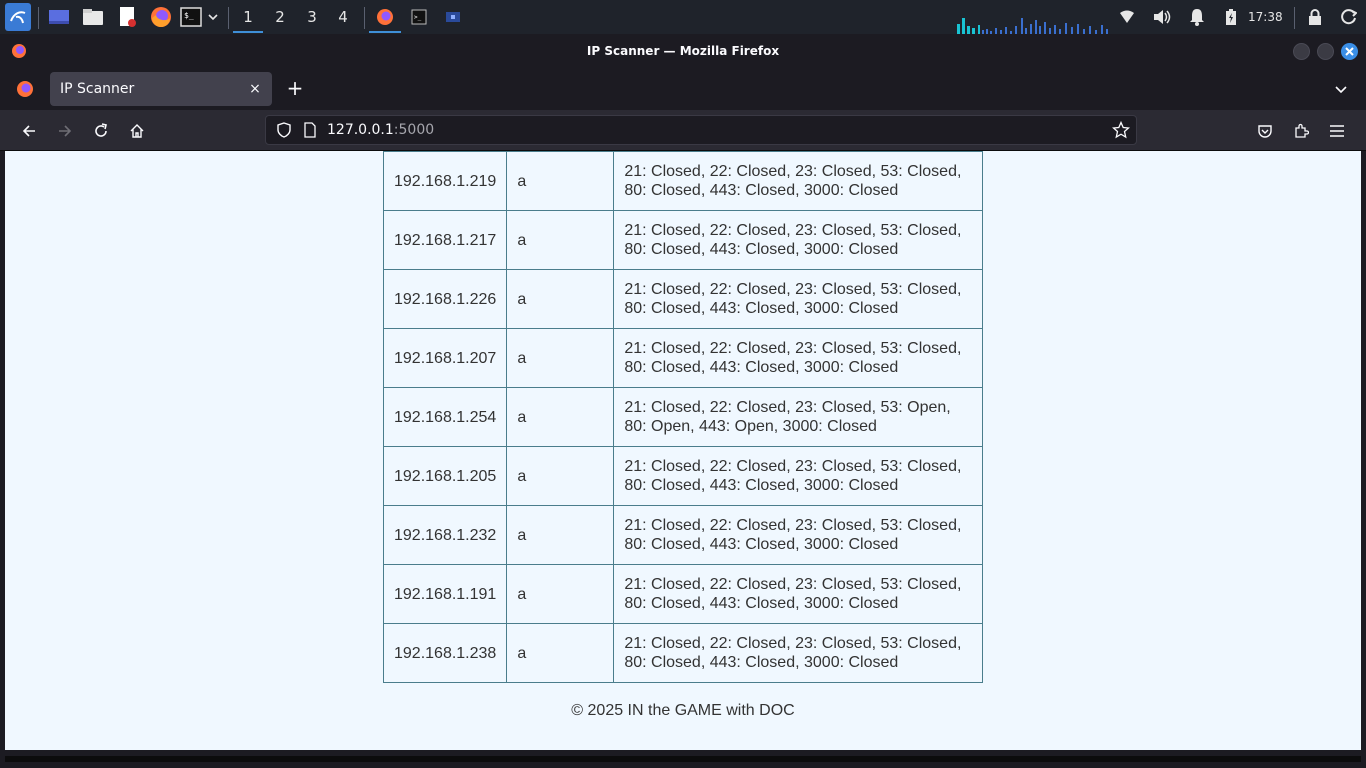 Image resolution: width=1366 pixels, height=768 pixels. Describe the element at coordinates (1265, 131) in the screenshot. I see `pocket-icon` at that location.